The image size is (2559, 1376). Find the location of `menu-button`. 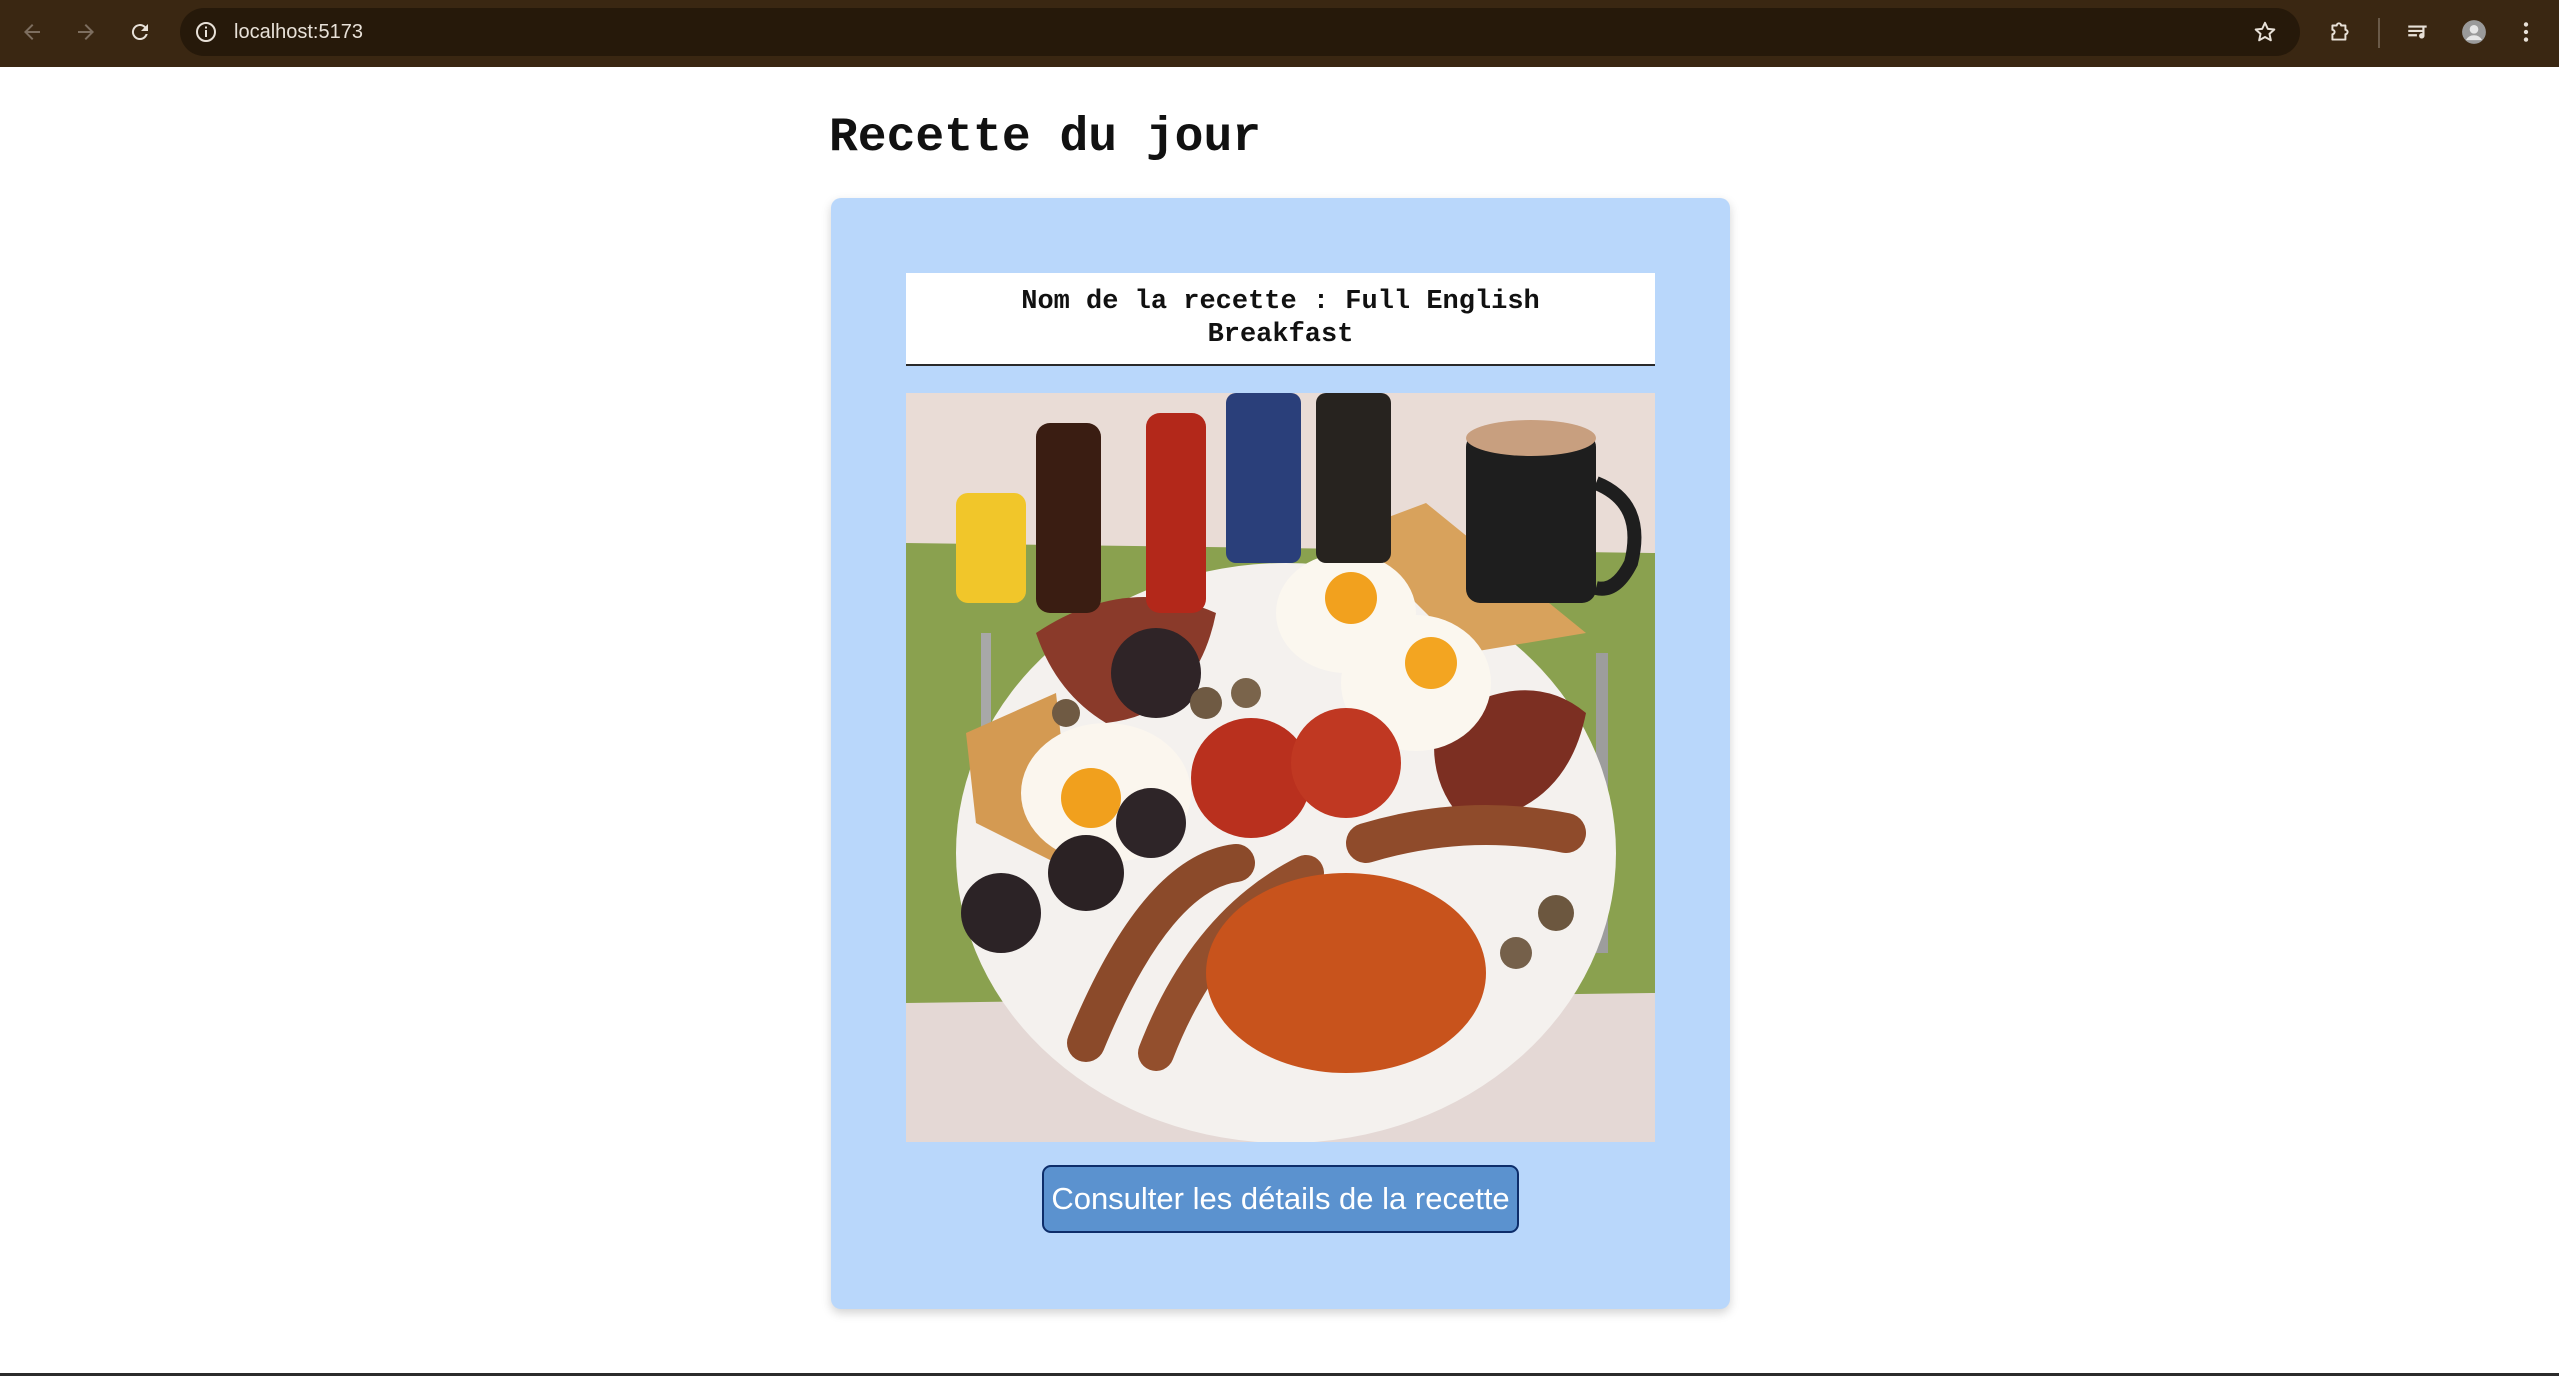

menu-button is located at coordinates (2526, 32).